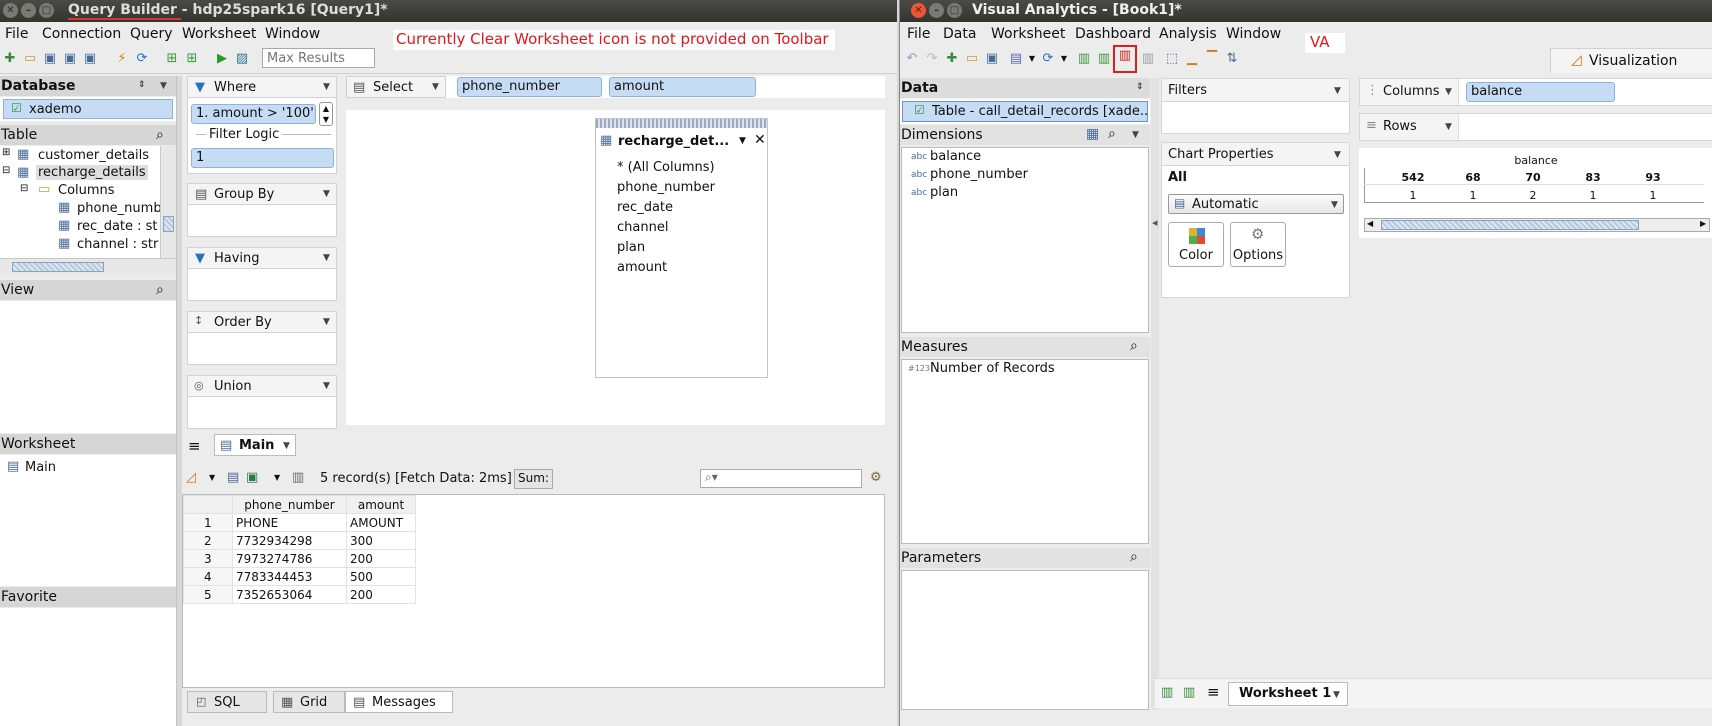 This screenshot has height=726, width=1712. I want to click on sort-icon: ⇕, so click(1140, 87).